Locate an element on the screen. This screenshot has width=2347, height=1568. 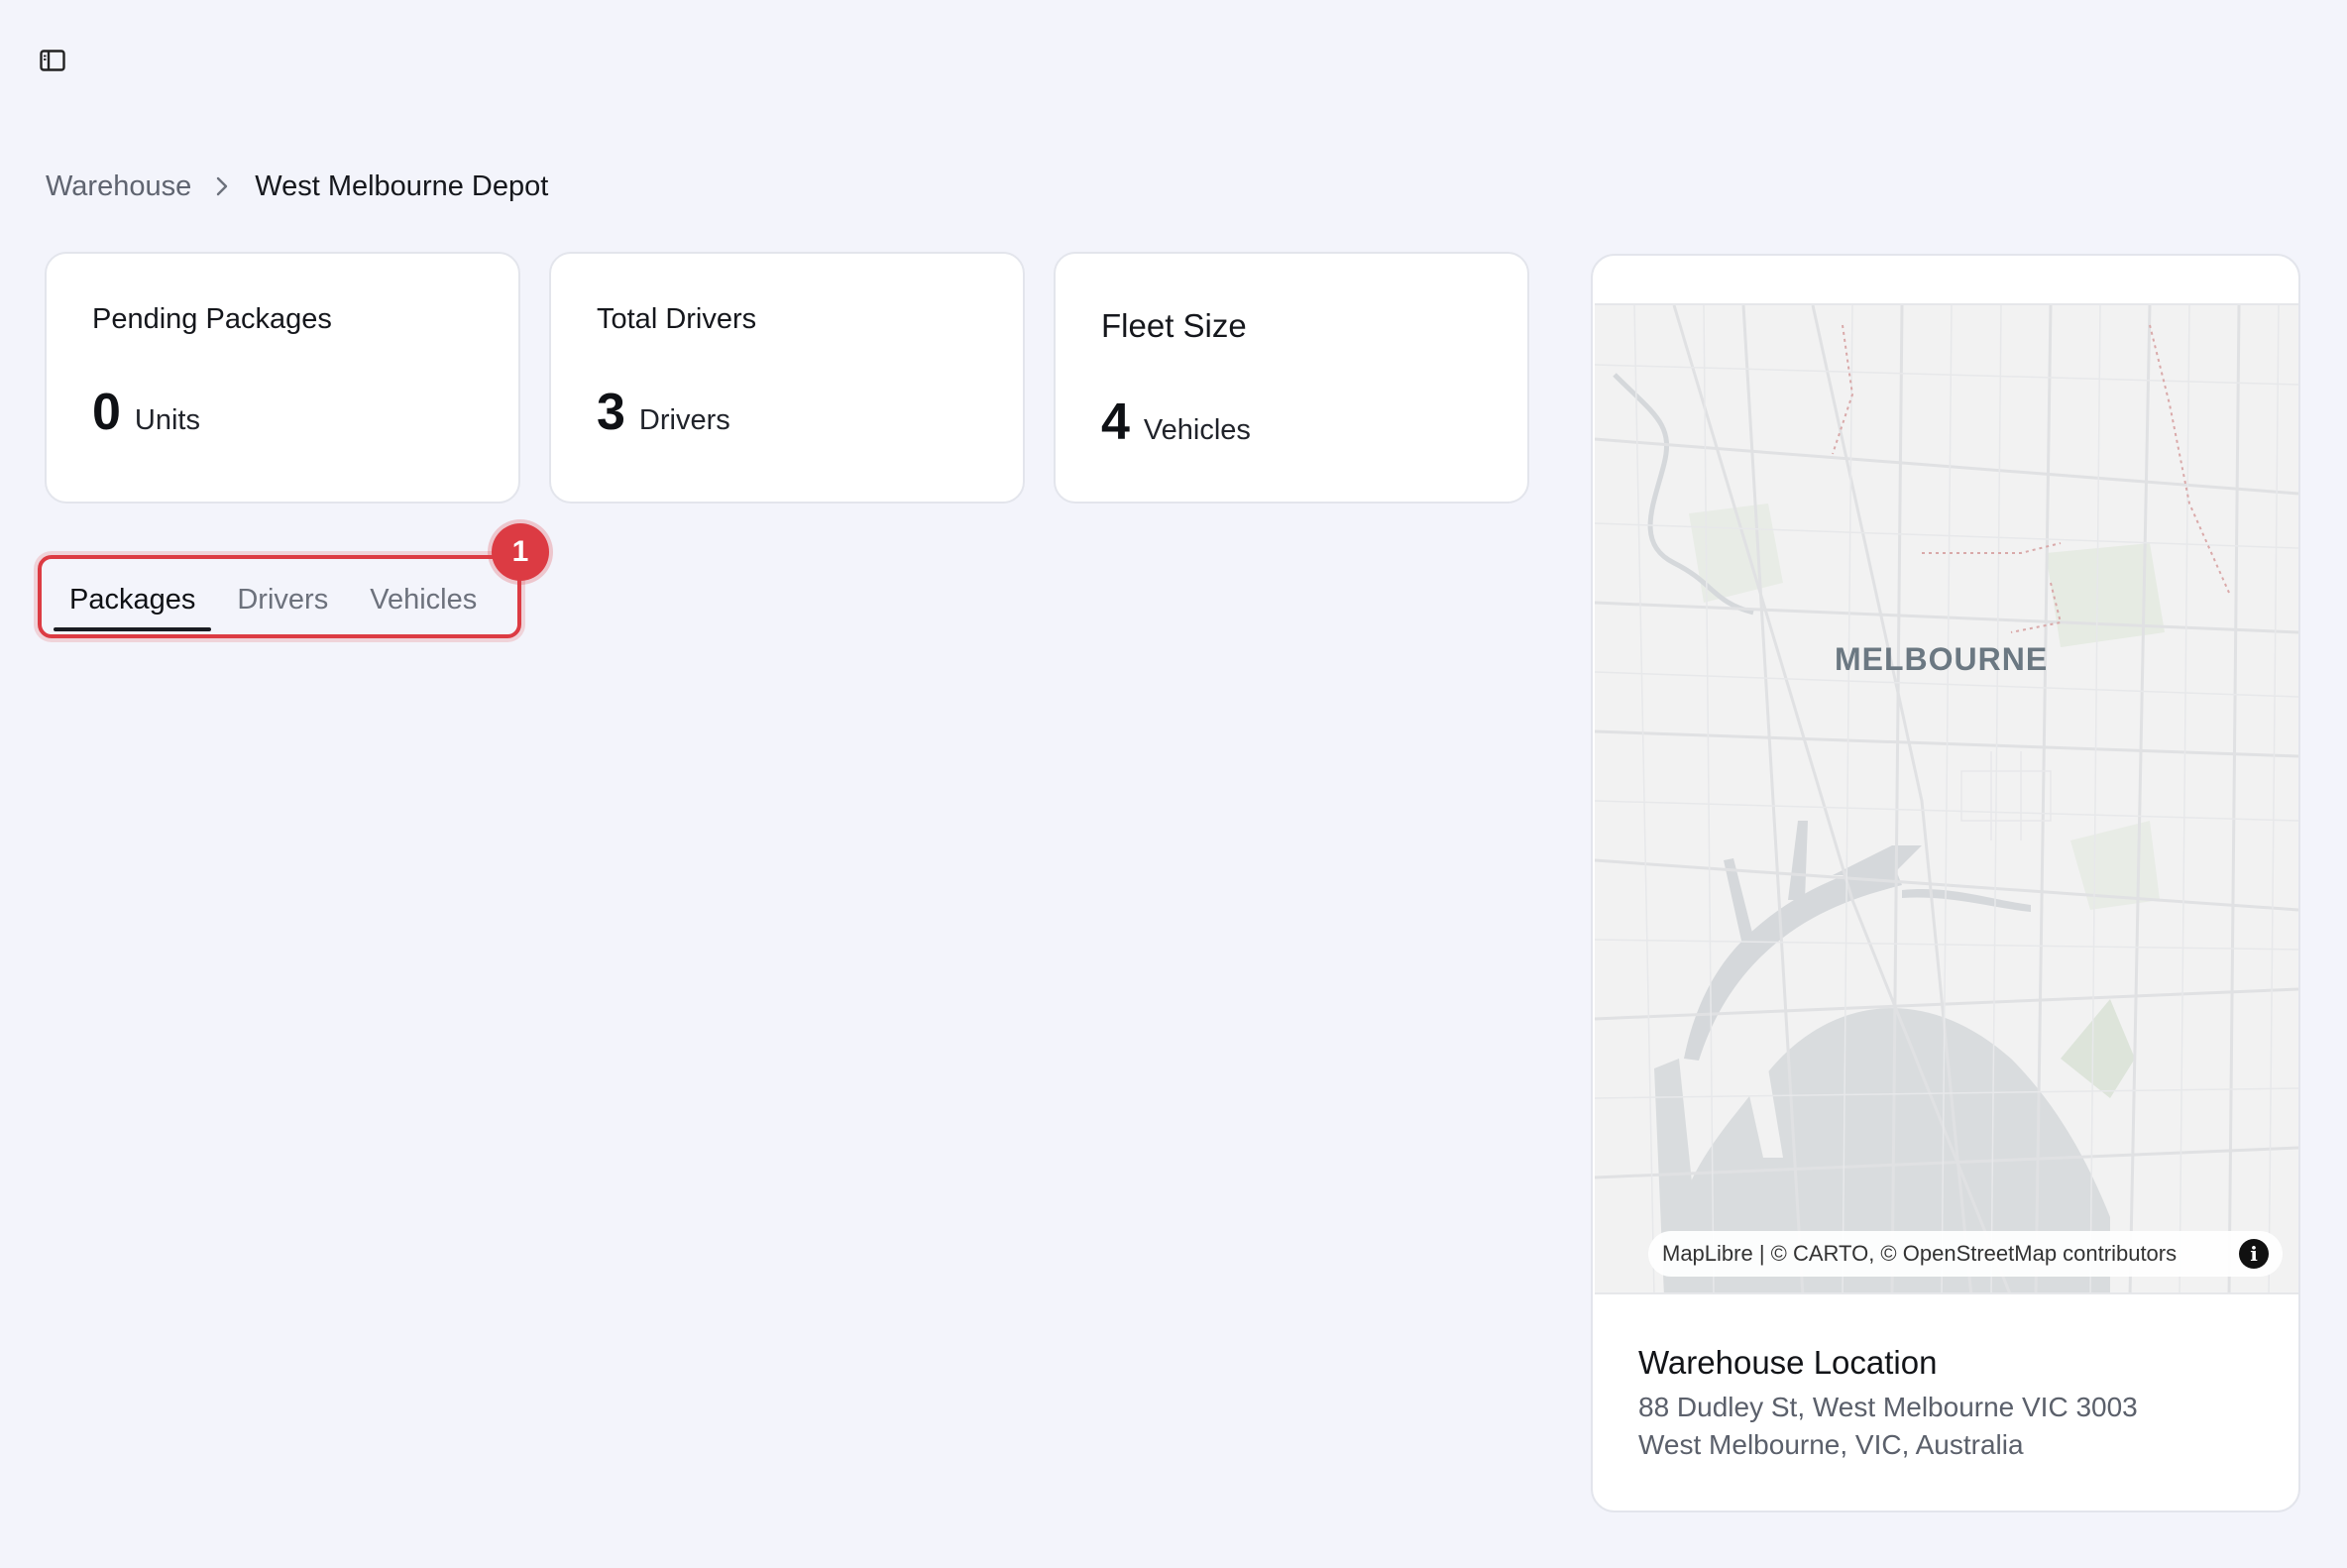
location-title: Warehouse Location is located at coordinates (1788, 1362).